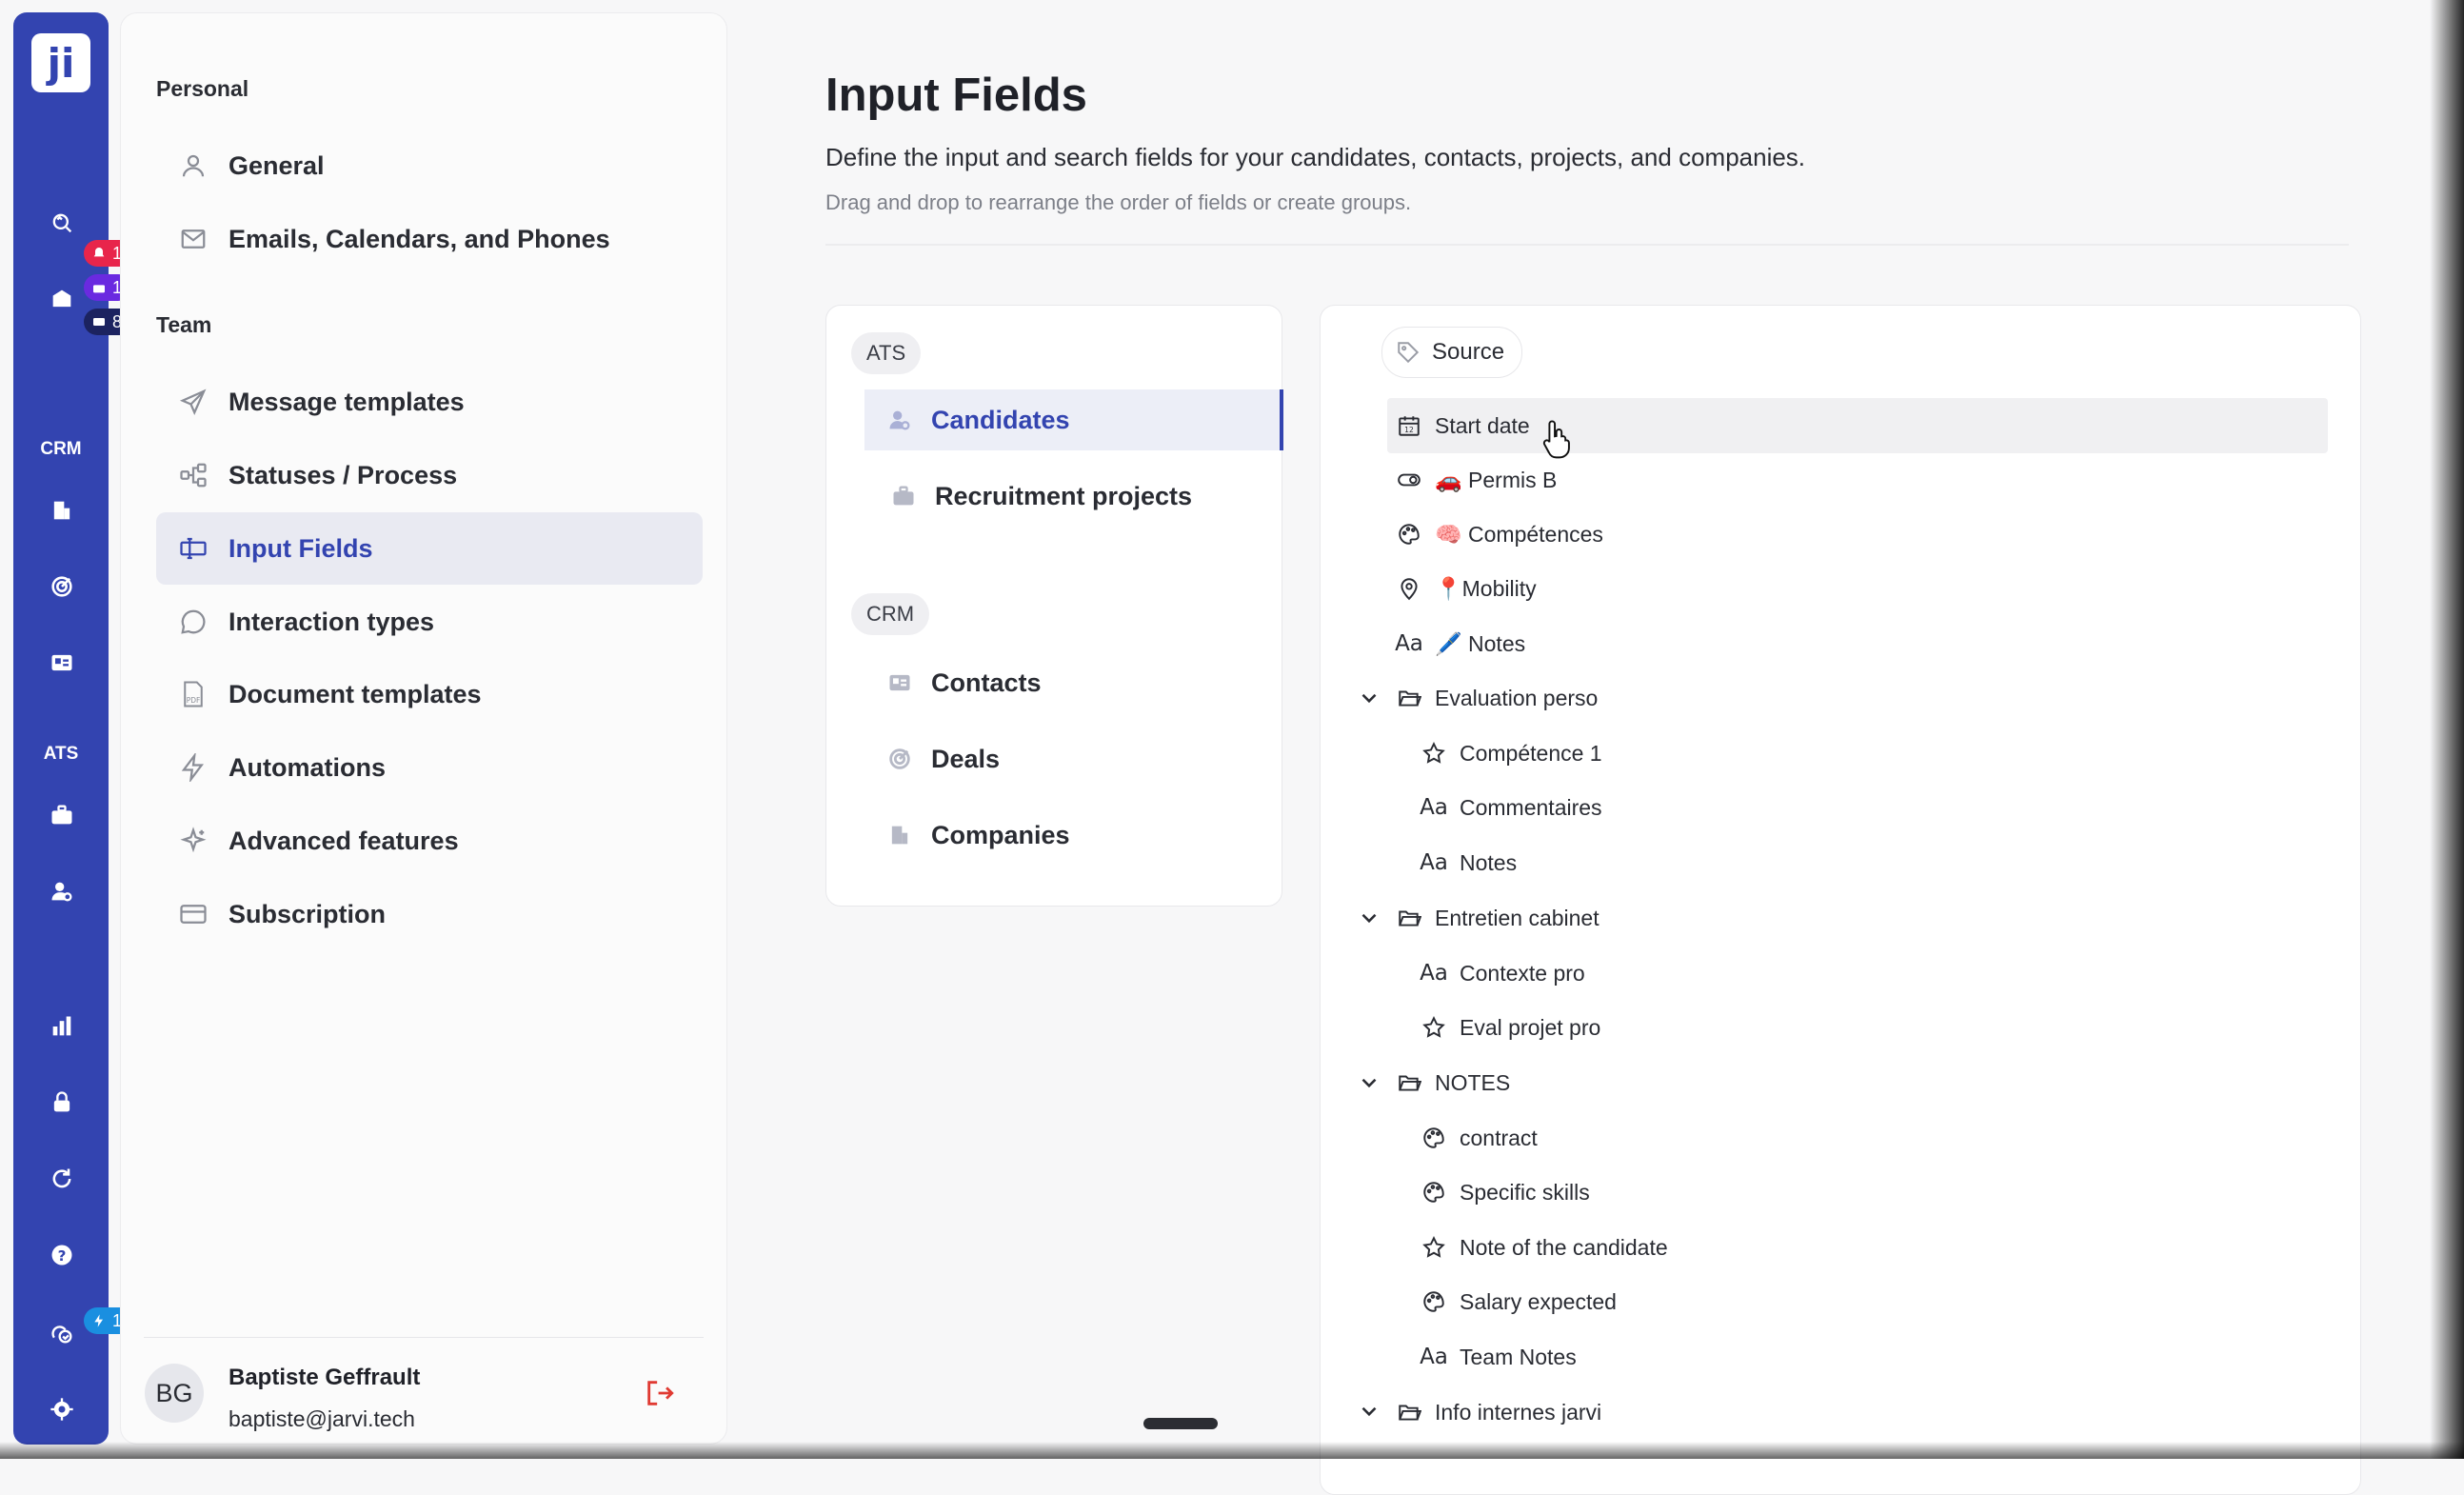 The height and width of the screenshot is (1495, 2464). What do you see at coordinates (1511, 753) in the screenshot?
I see `field-row-competence-1: Compétence 1` at bounding box center [1511, 753].